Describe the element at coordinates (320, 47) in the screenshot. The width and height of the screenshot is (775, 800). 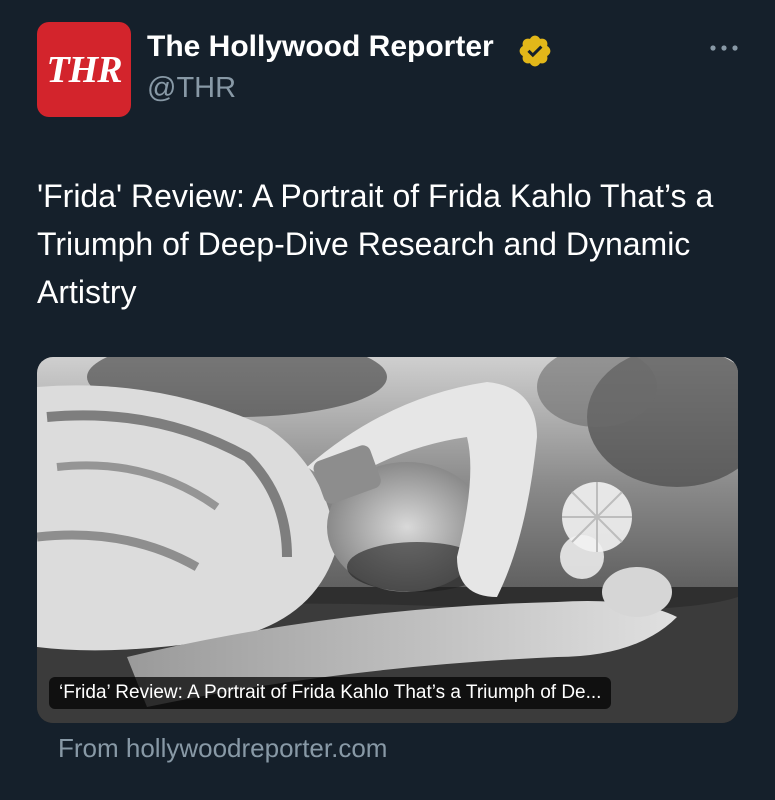
I see `display-name: The Hollywood Reporter` at that location.